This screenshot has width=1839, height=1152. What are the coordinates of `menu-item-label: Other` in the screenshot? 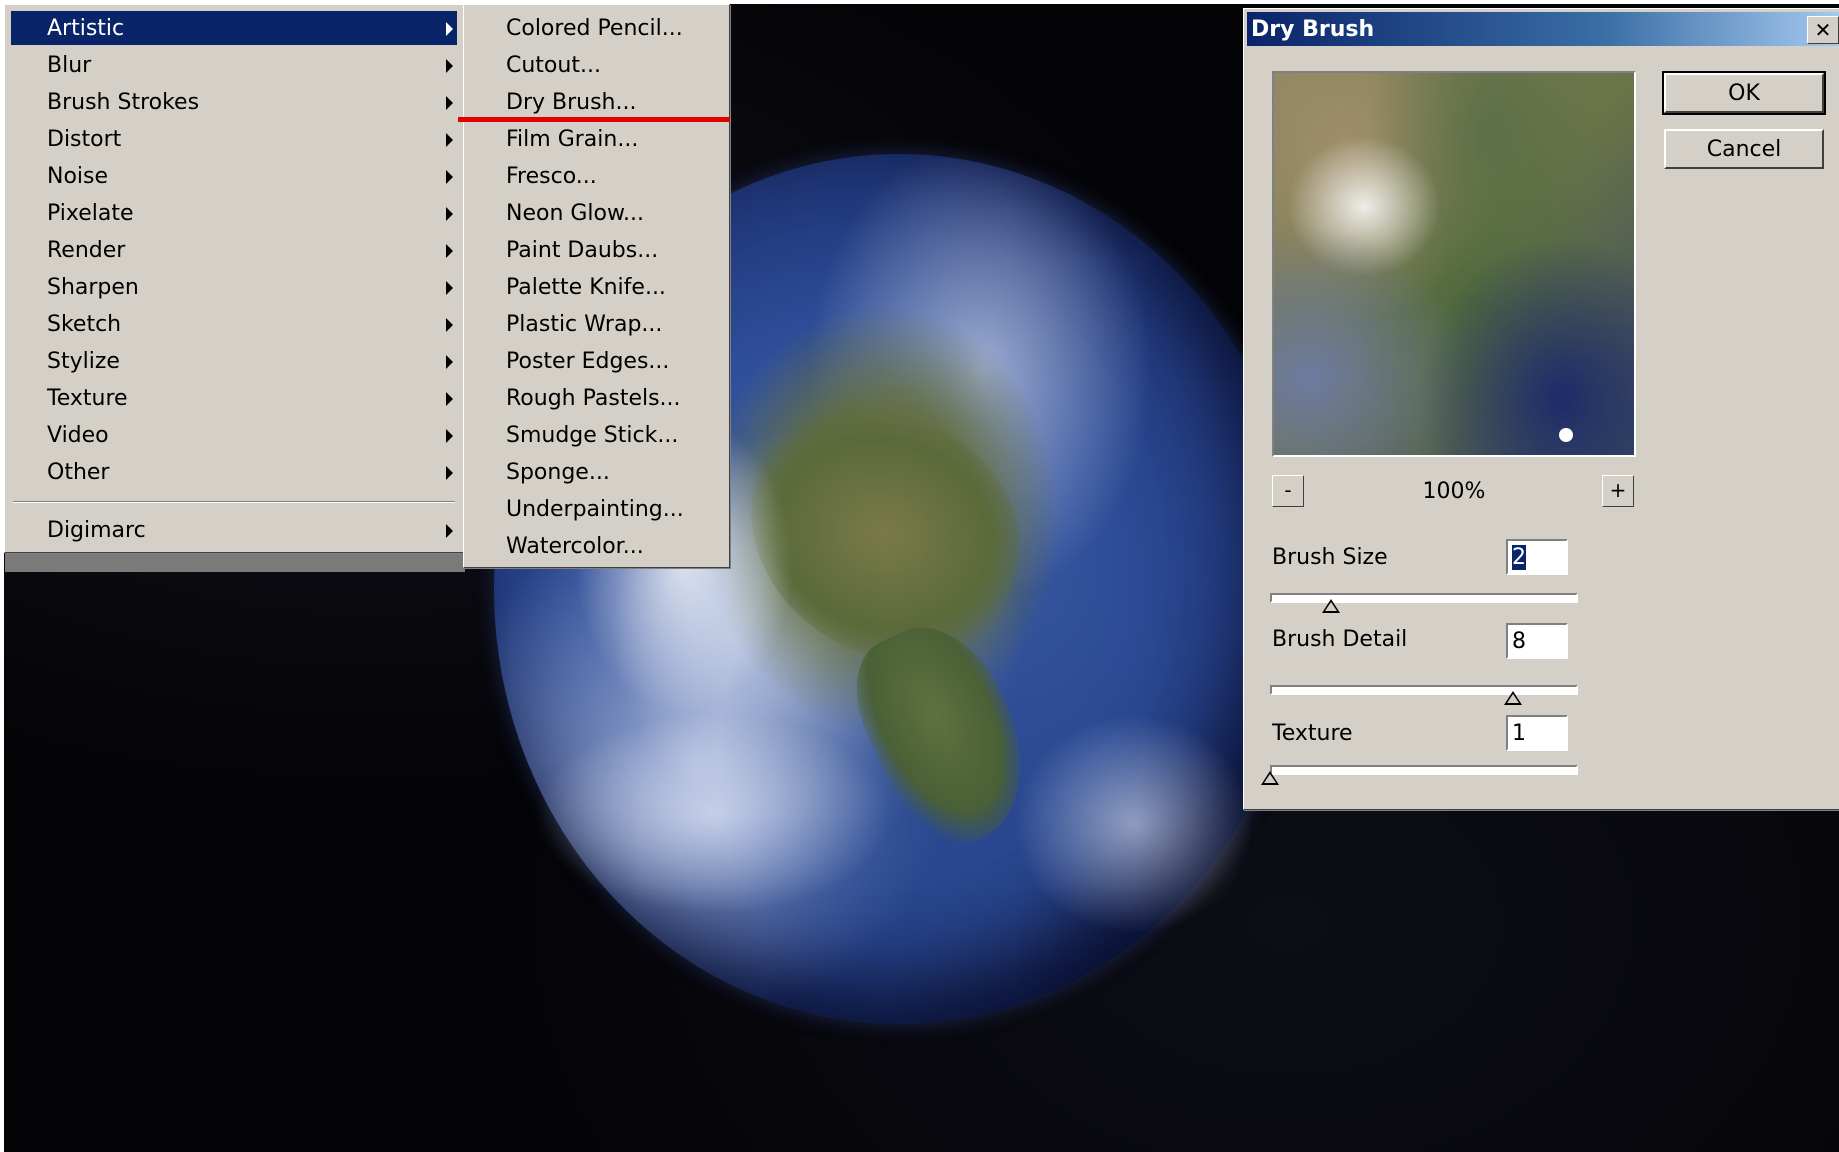 It's located at (78, 472).